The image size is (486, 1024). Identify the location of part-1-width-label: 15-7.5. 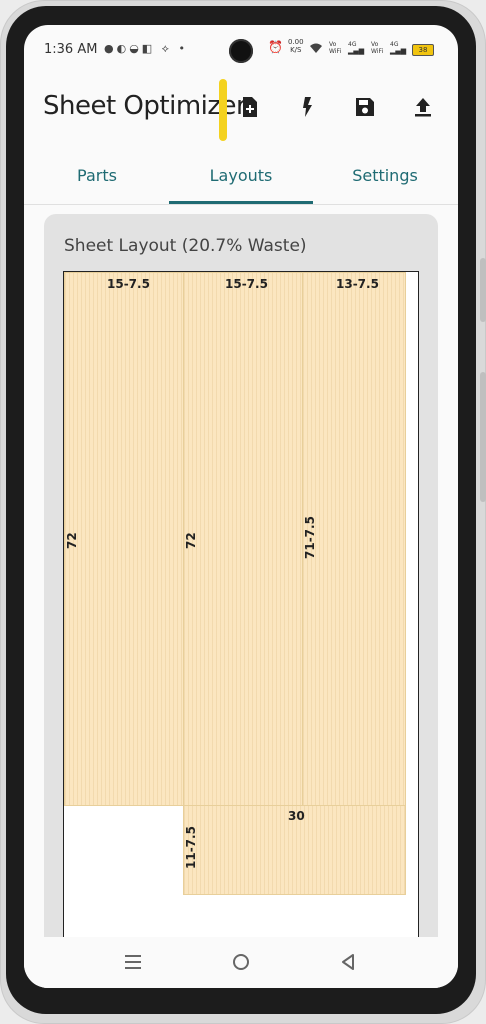
(128, 284).